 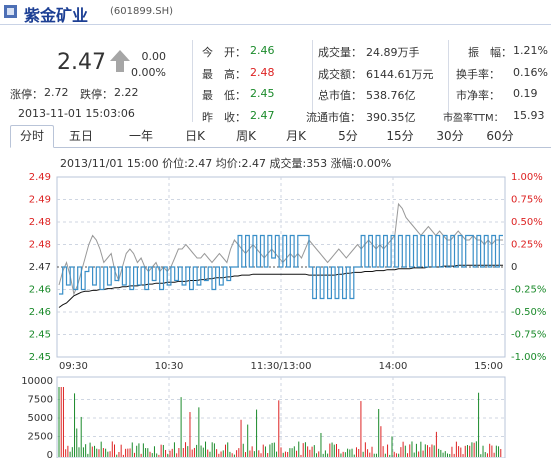 What do you see at coordinates (40, 418) in the screenshot?
I see `y-tick-volume: 5000` at bounding box center [40, 418].